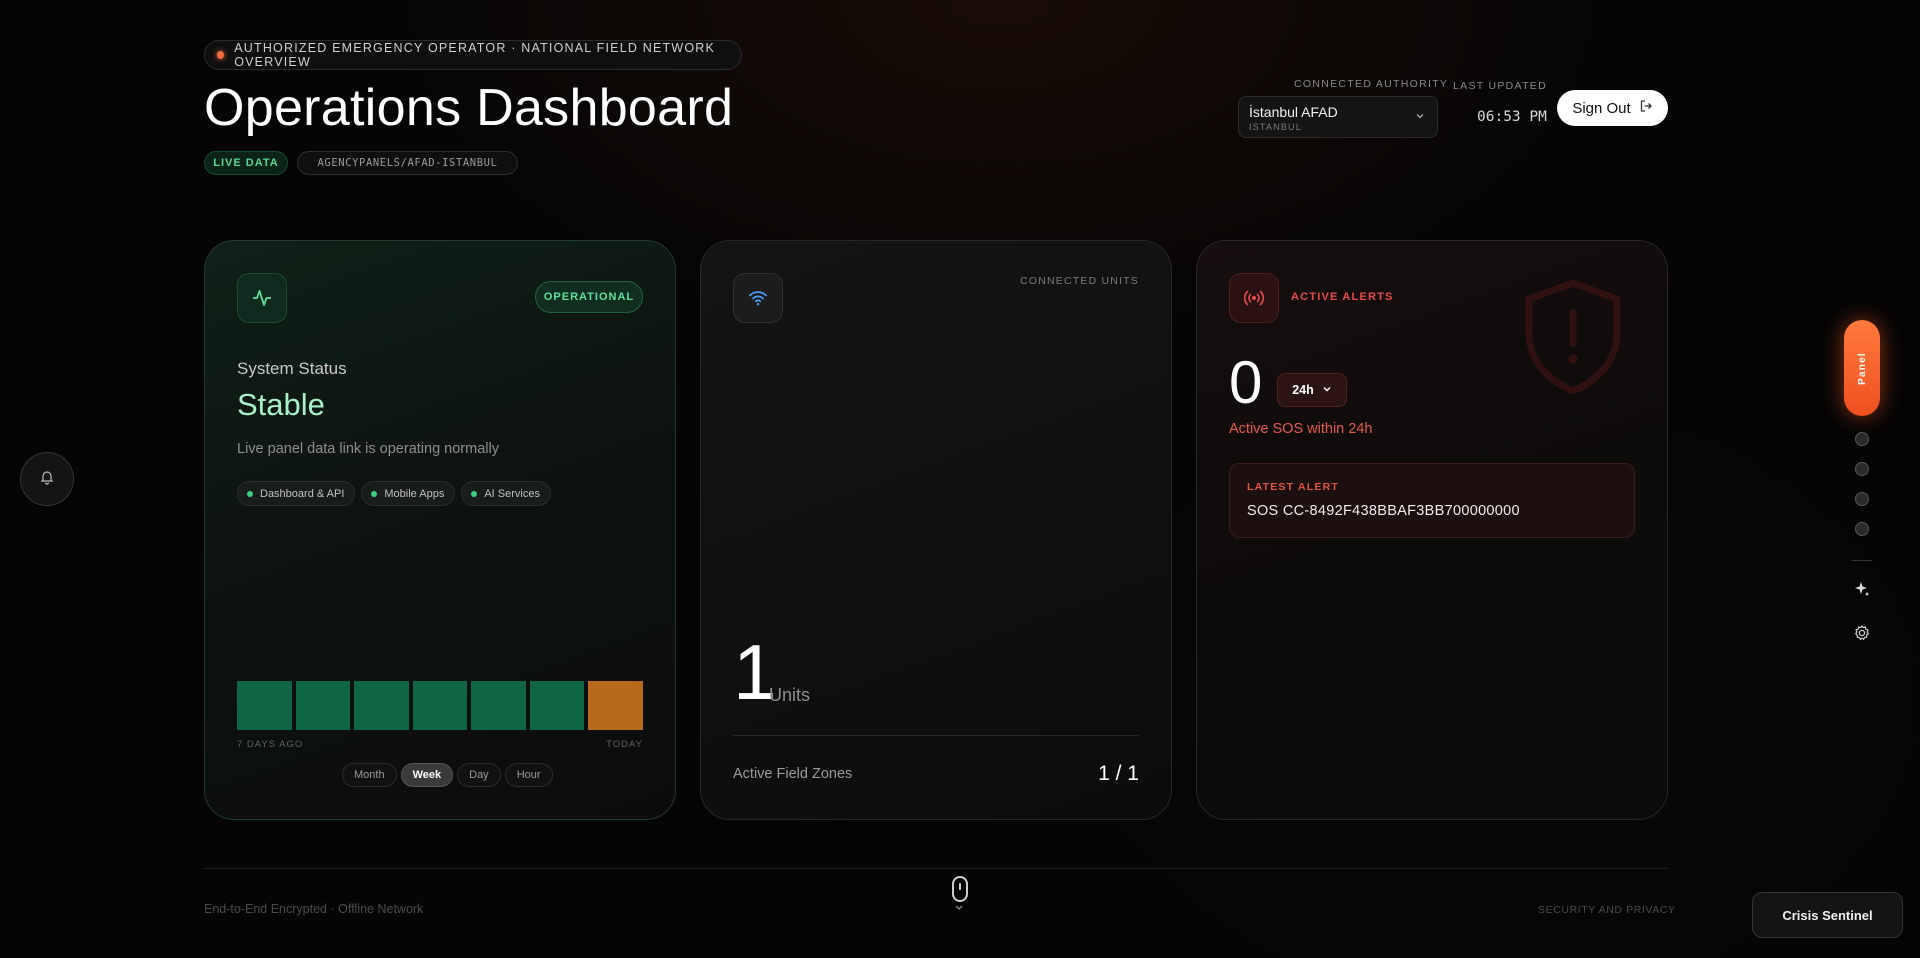 The image size is (1920, 958). What do you see at coordinates (246, 163) in the screenshot?
I see `live-data-tag: LIVE DATA` at bounding box center [246, 163].